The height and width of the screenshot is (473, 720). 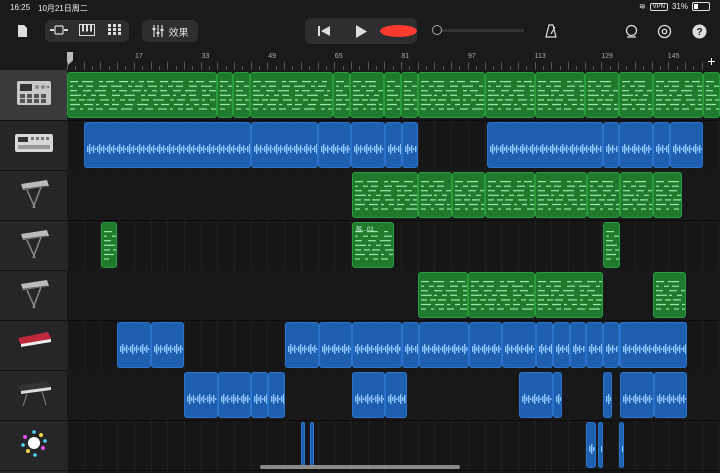 I want to click on timeline-ruler: 17 33 49 65 81 97 113 129 145, so click(x=393, y=61).